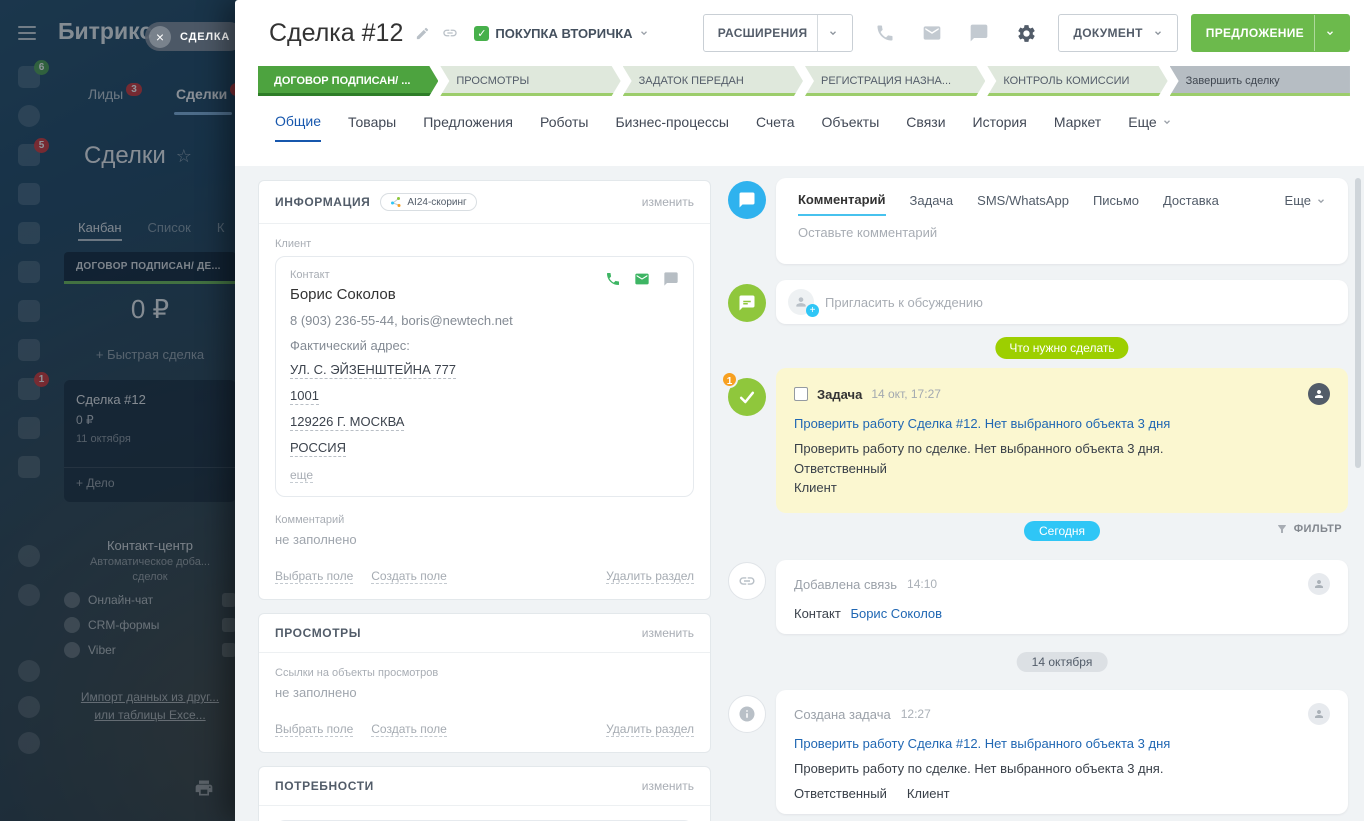  What do you see at coordinates (428, 202) in the screenshot?
I see `ai-scoring-badge: AI24-скоринг` at bounding box center [428, 202].